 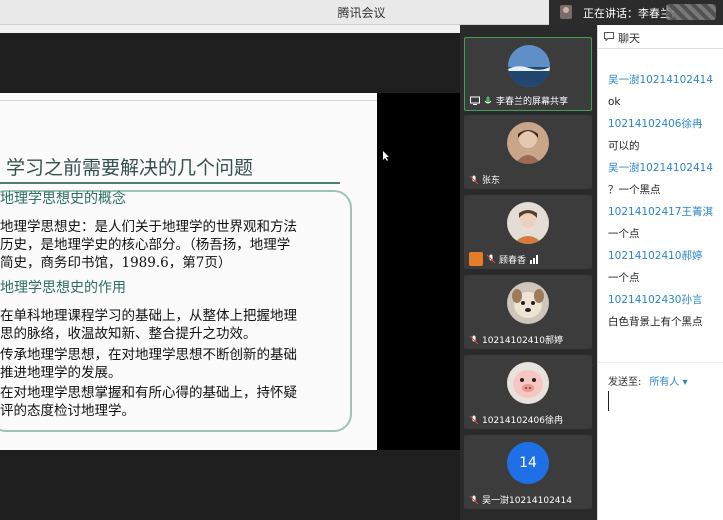 I want to click on screen-share-icon, so click(x=475, y=100).